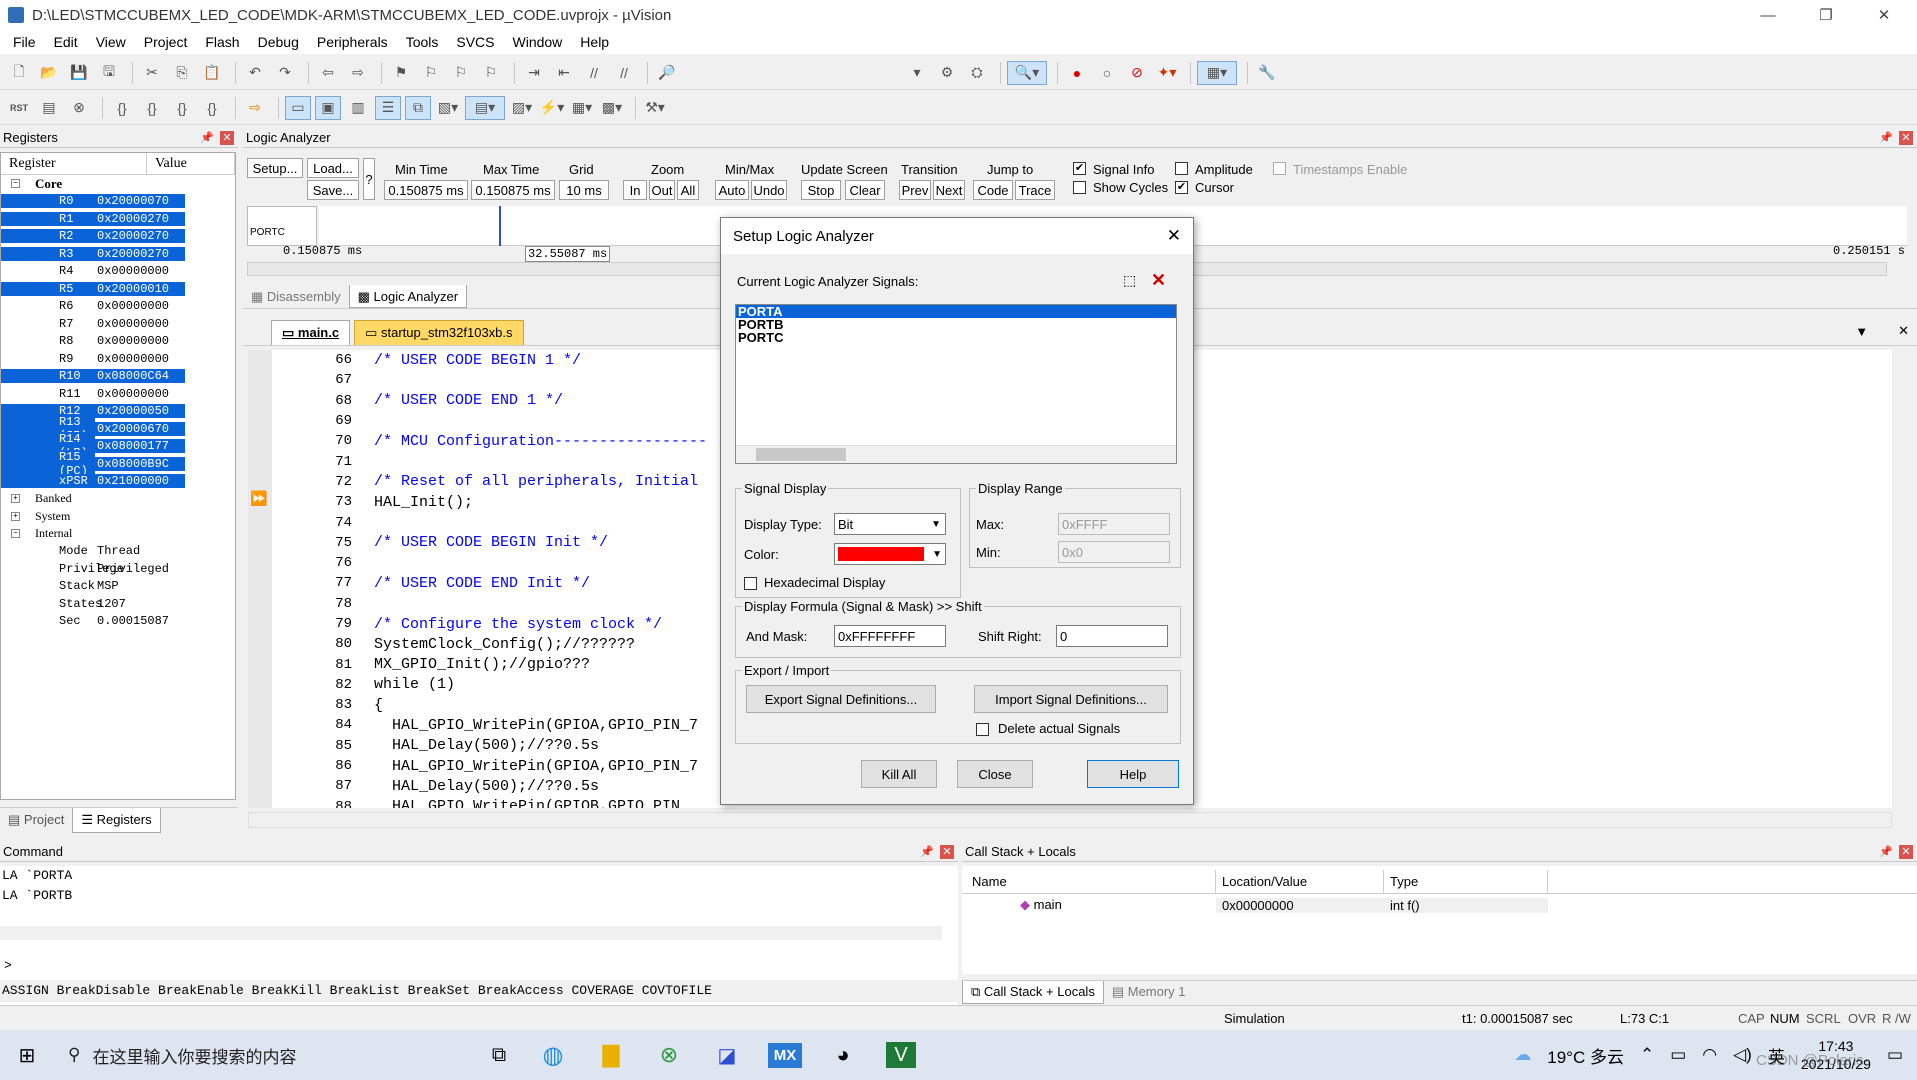  What do you see at coordinates (1167, 73) in the screenshot?
I see `debug-settings-icon: ✦▾` at bounding box center [1167, 73].